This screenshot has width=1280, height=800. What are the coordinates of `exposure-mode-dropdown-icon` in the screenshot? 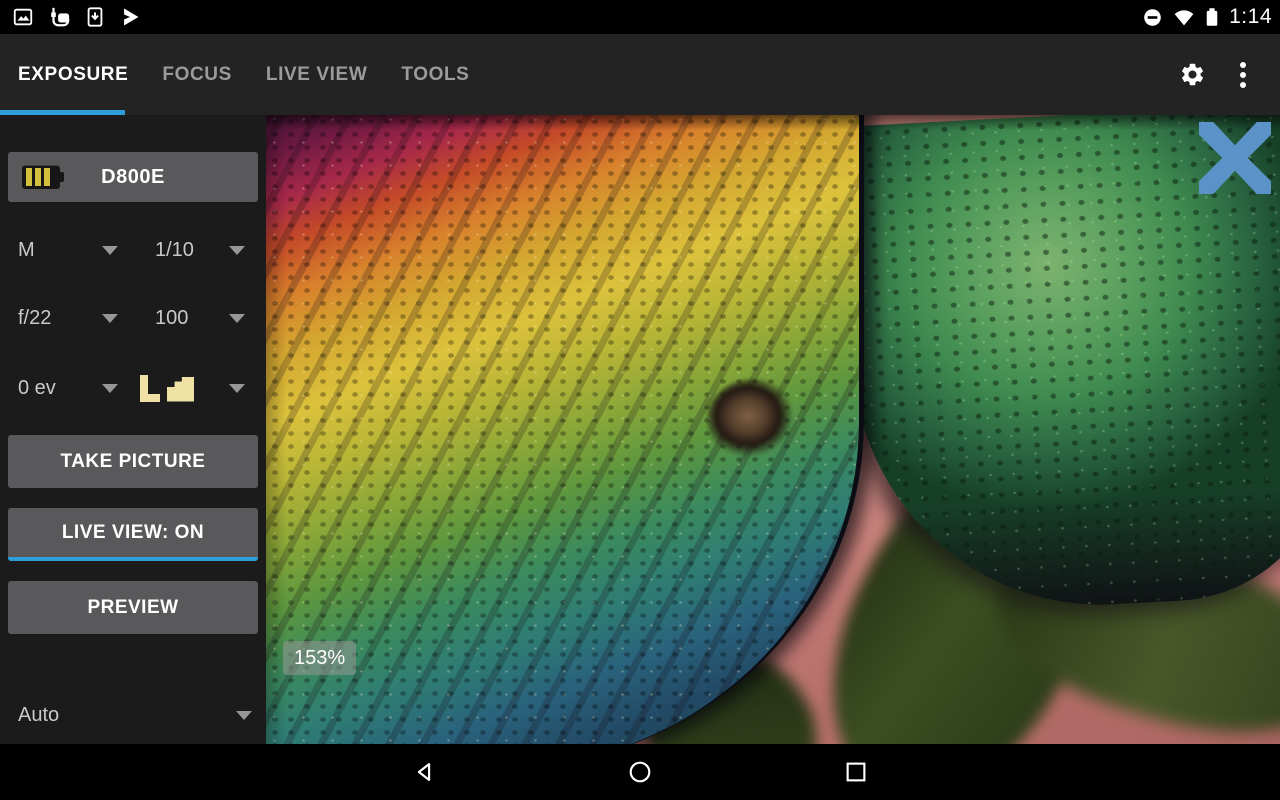 It's located at (110, 250).